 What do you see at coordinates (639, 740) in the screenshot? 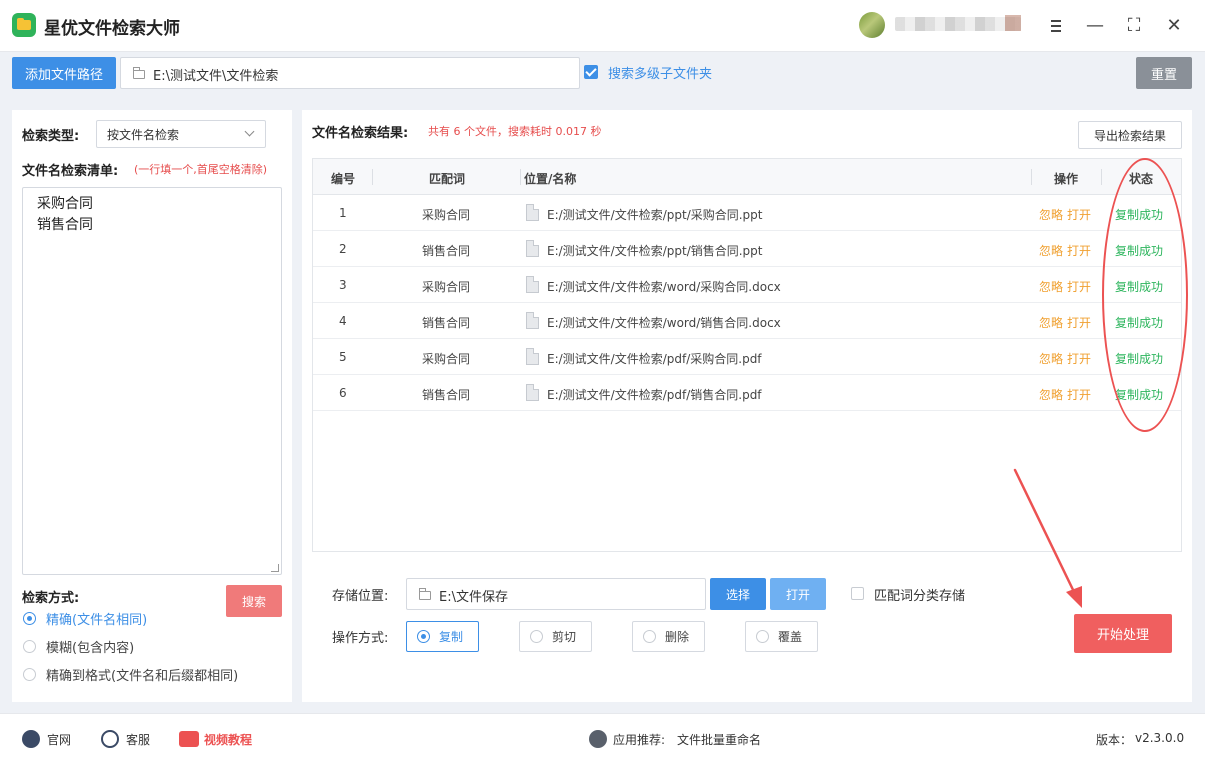
I see `recommend-label: 应用推荐:` at bounding box center [639, 740].